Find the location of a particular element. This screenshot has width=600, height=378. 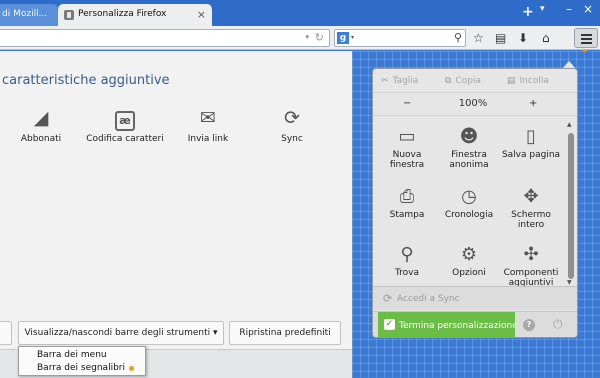

panel-scrollbar: ▲ ▼ is located at coordinates (571, 202).